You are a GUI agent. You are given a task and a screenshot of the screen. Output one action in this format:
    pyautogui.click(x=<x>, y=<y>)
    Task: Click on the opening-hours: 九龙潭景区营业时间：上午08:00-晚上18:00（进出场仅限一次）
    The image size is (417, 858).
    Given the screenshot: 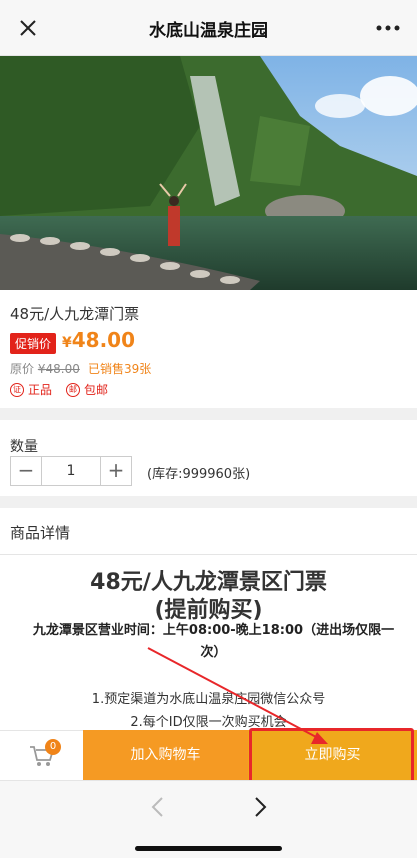 What is the action you would take?
    pyautogui.click(x=213, y=641)
    